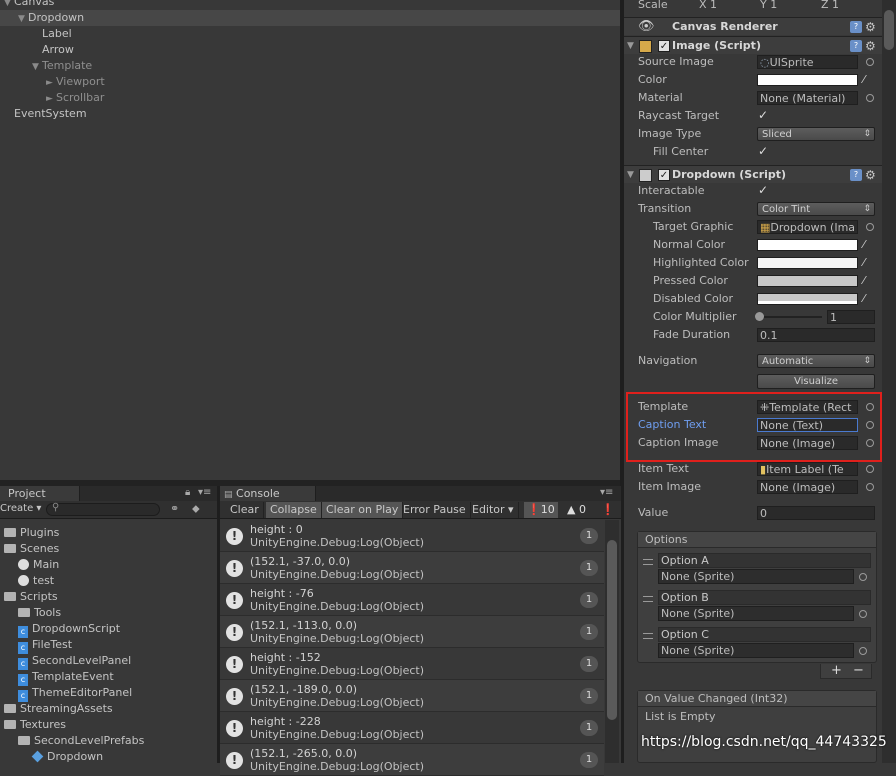  I want to click on enabled-checkbox: ✓, so click(664, 46).